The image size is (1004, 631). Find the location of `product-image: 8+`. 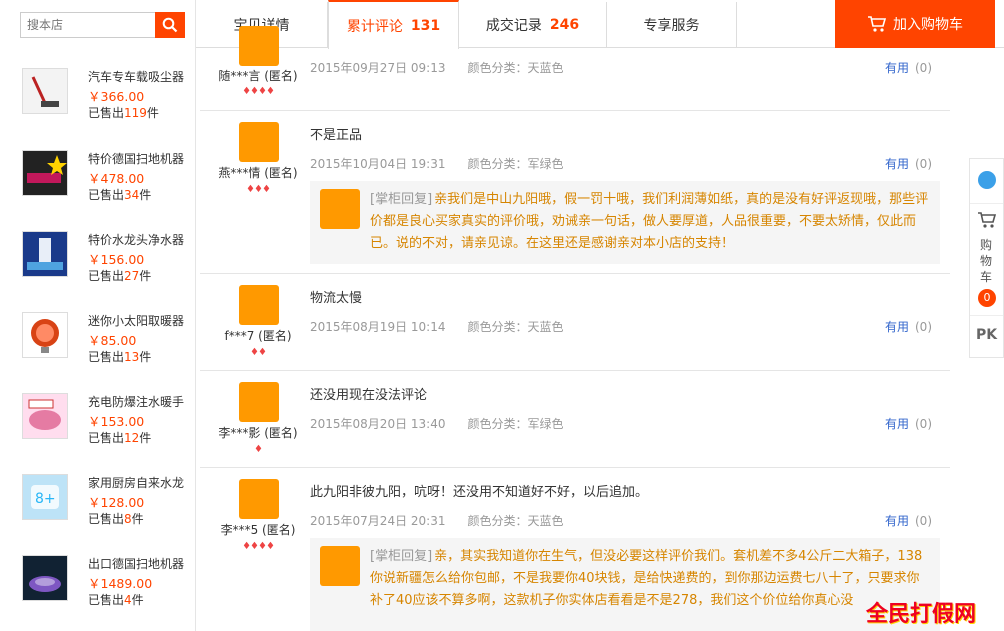

product-image: 8+ is located at coordinates (45, 497).